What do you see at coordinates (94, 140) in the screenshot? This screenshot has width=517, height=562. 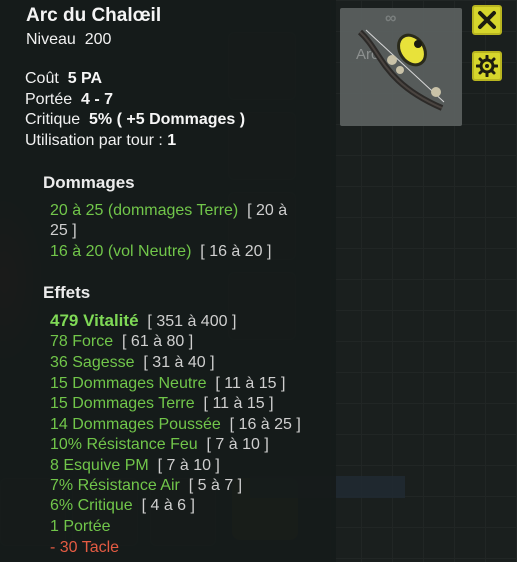 I see `uses-label: Utilisation par tour :` at bounding box center [94, 140].